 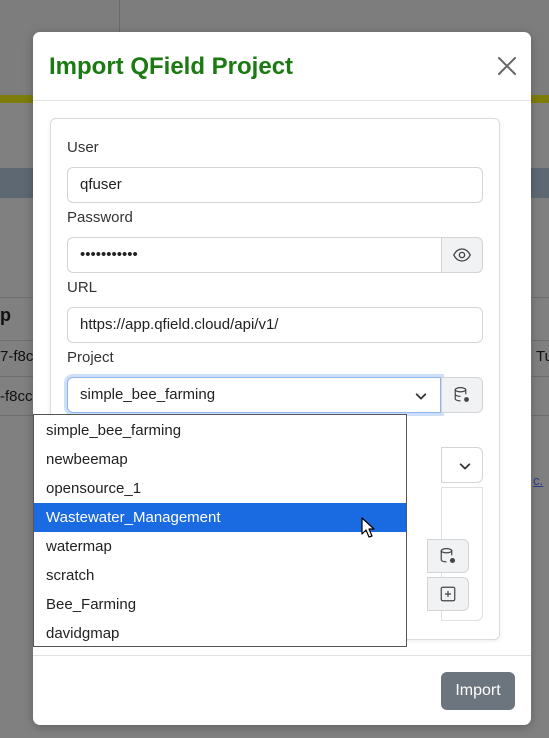 I want to click on dropdown-option: Bee_Farming, so click(x=220, y=604).